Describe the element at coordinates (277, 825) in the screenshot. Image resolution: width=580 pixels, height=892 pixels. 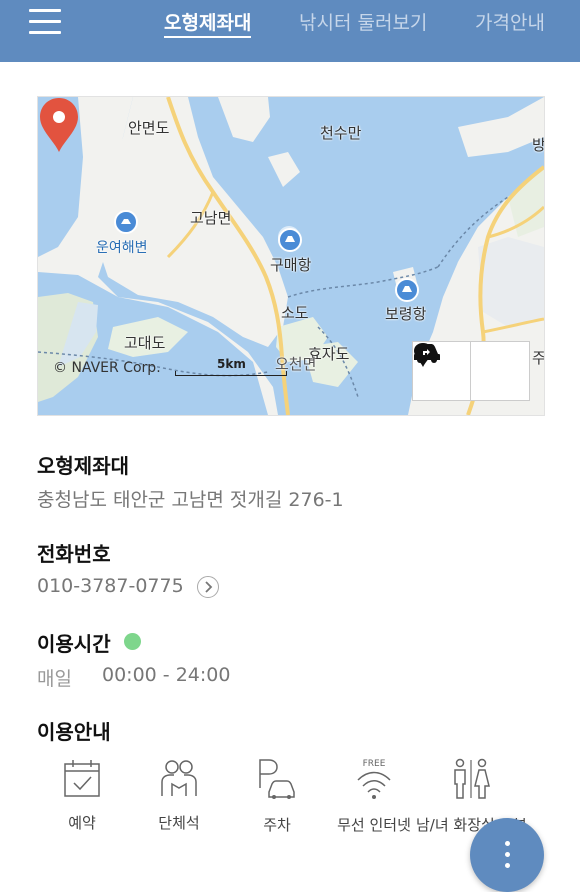
I see `amenity-label: 주차` at that location.